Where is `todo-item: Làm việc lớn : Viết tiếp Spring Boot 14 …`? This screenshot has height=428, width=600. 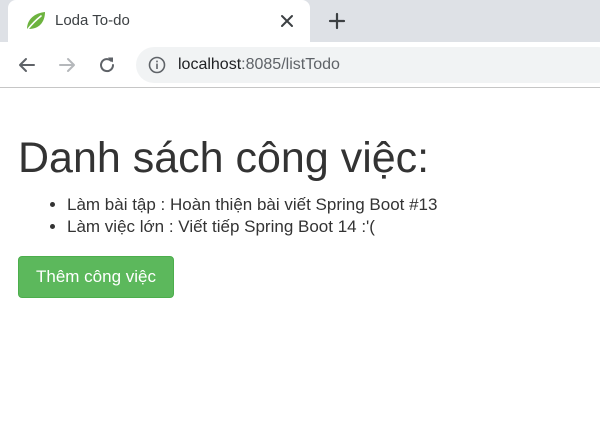
todo-item: Làm việc lớn : Viết tiếp Spring Boot 14 … is located at coordinates (252, 227).